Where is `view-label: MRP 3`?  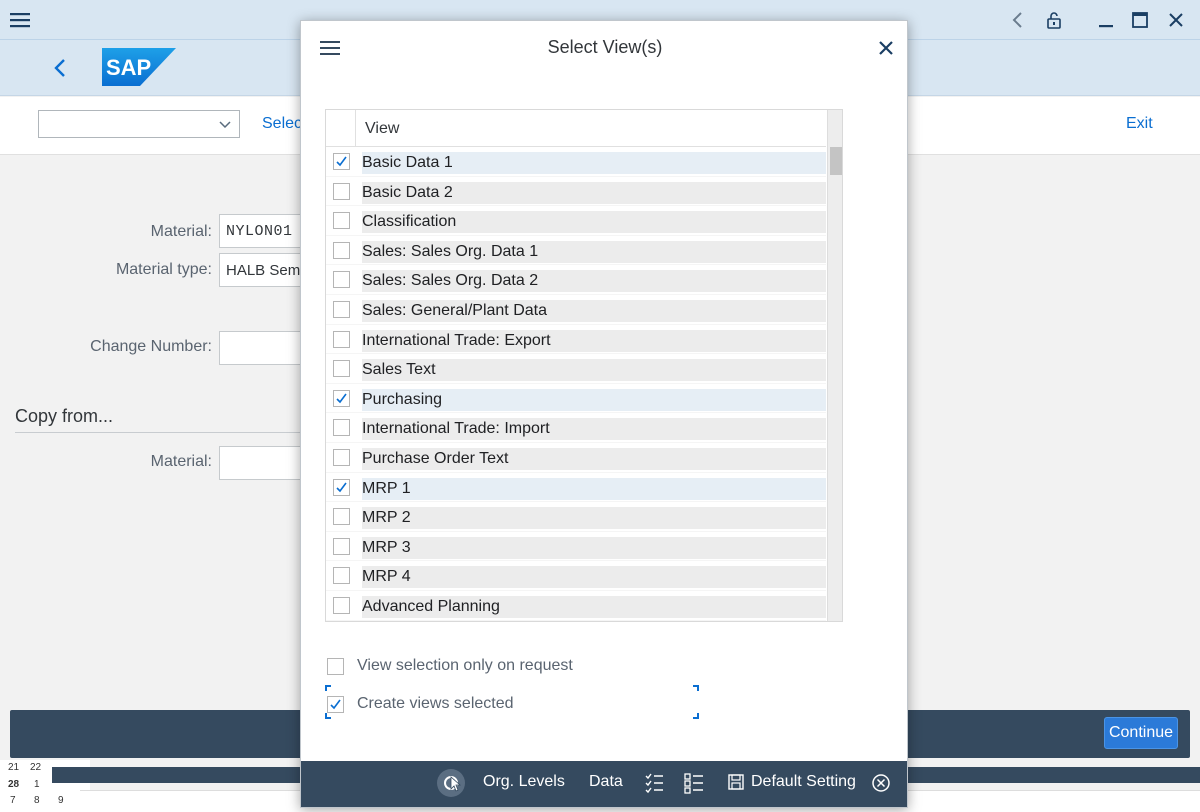
view-label: MRP 3 is located at coordinates (594, 547).